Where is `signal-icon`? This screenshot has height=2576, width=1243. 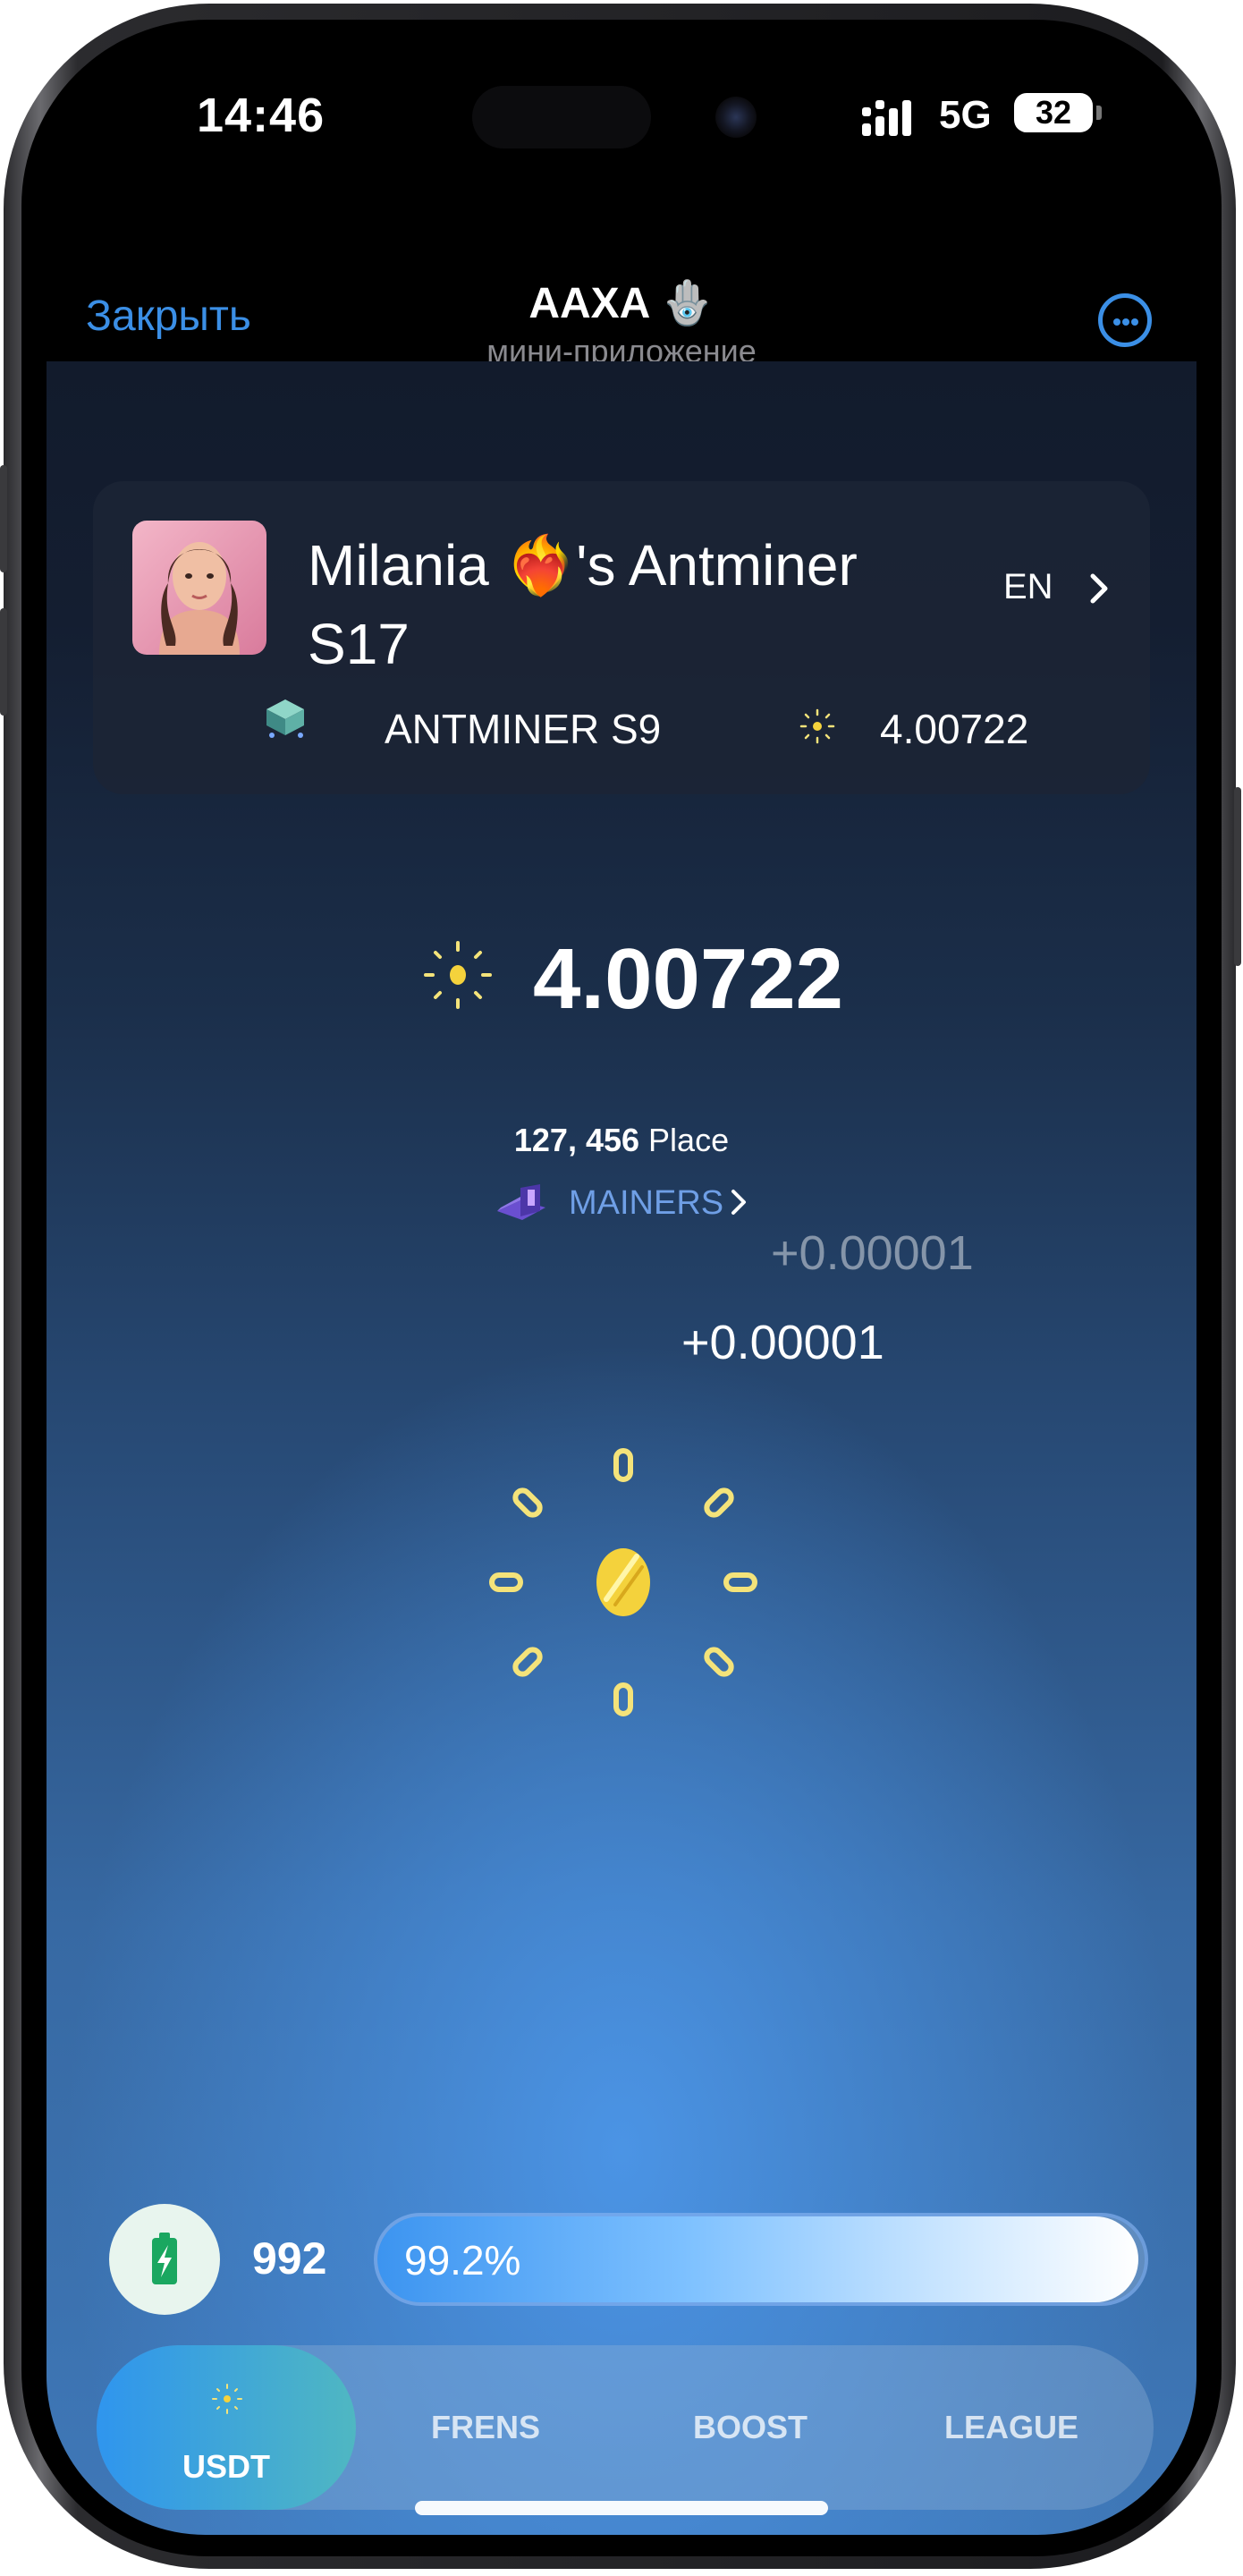
signal-icon is located at coordinates (886, 118).